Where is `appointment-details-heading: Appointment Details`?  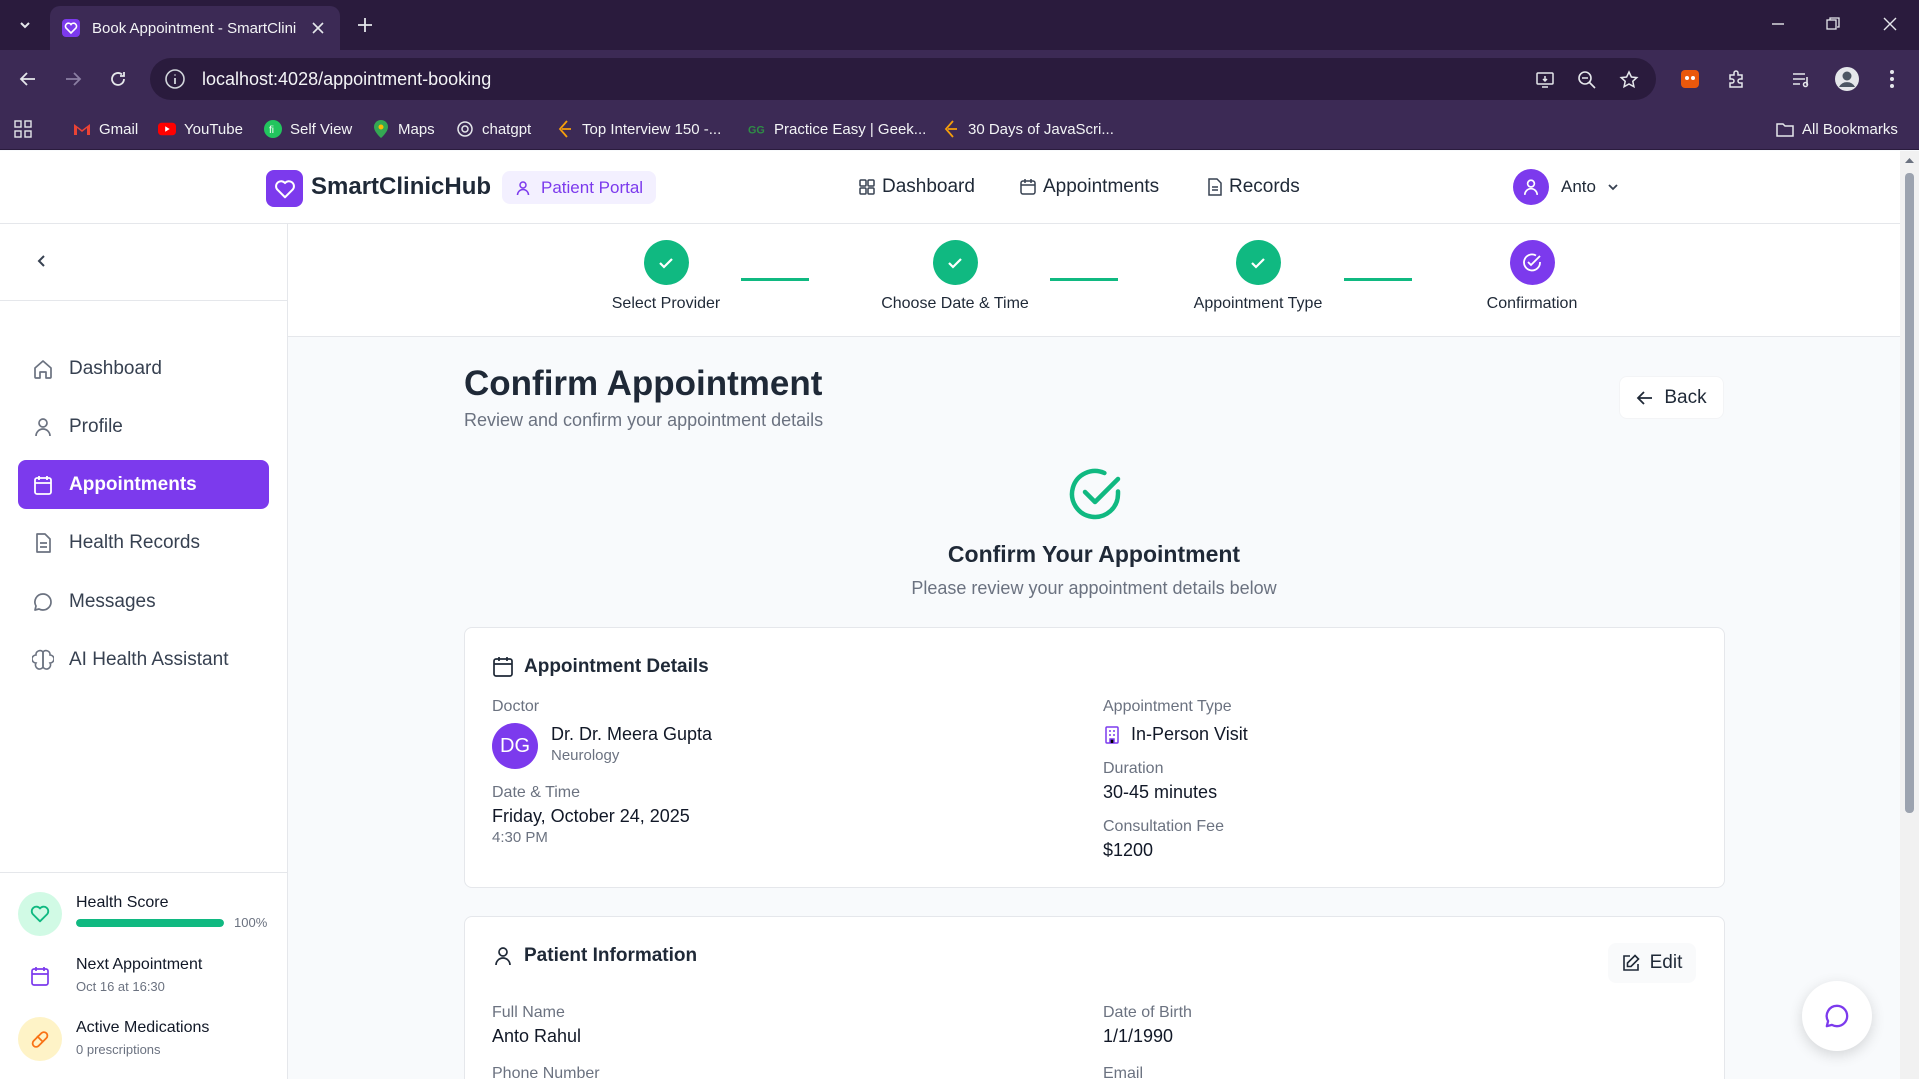 appointment-details-heading: Appointment Details is located at coordinates (600, 667).